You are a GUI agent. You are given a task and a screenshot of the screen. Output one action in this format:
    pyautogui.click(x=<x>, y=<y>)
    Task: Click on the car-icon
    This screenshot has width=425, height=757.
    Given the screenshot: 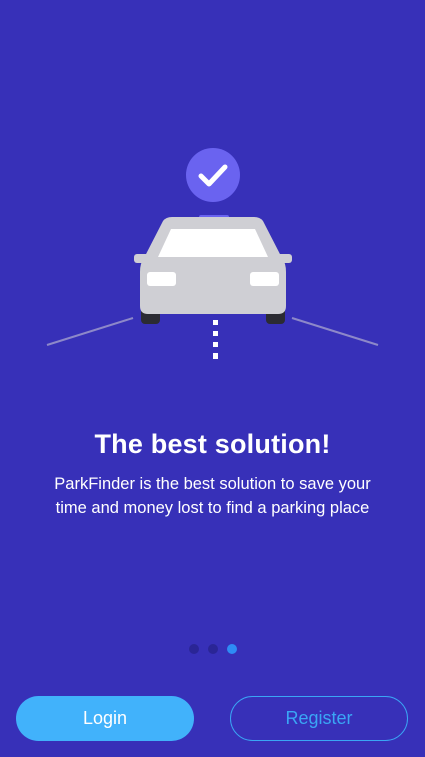 What is the action you would take?
    pyautogui.click(x=213, y=269)
    